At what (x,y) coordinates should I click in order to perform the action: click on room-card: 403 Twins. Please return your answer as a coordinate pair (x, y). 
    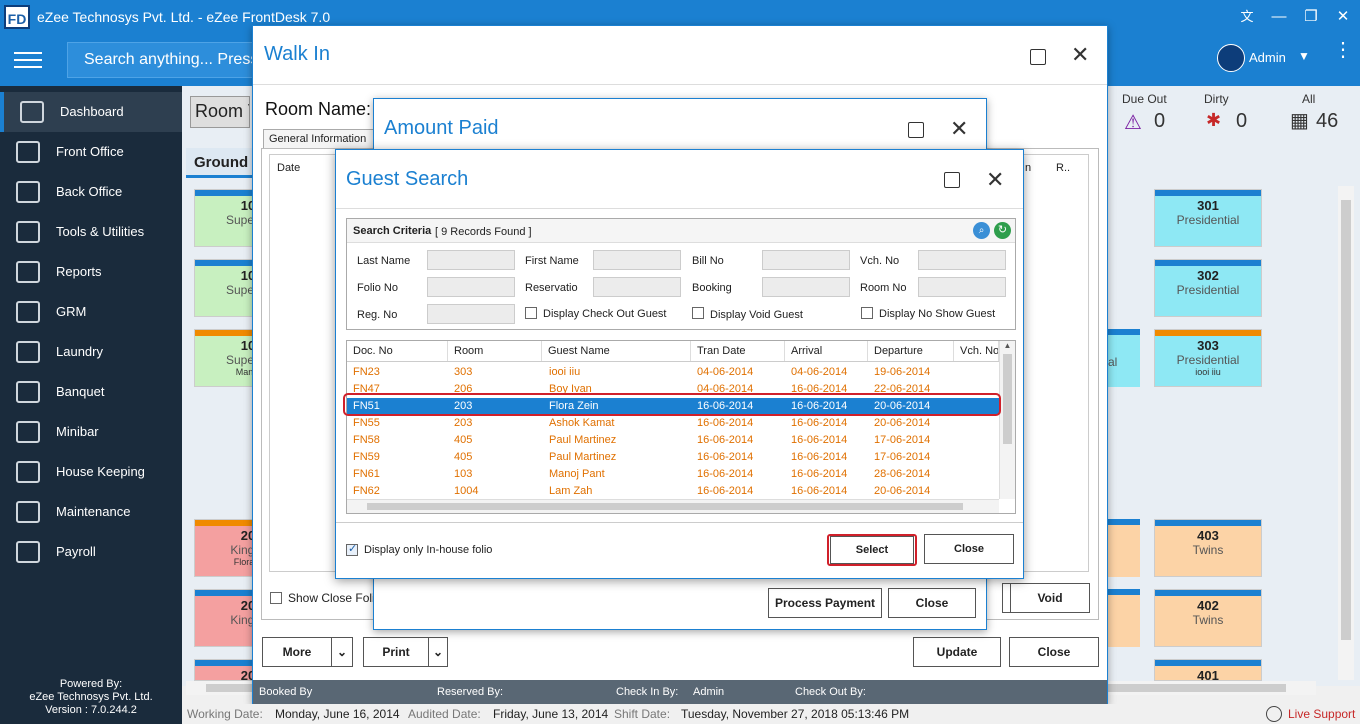
    Looking at the image, I should click on (1208, 548).